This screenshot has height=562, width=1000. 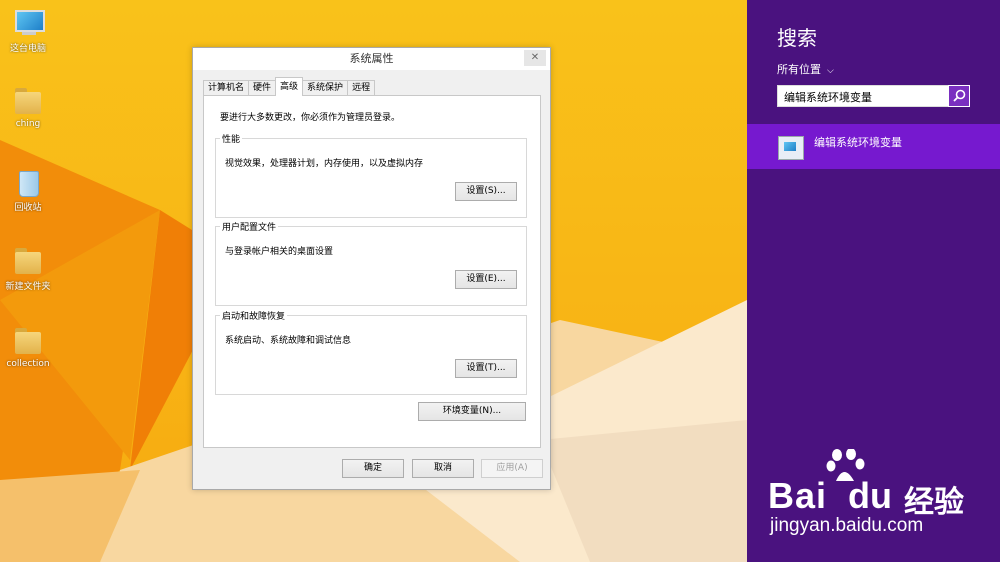 I want to click on search-button, so click(x=959, y=96).